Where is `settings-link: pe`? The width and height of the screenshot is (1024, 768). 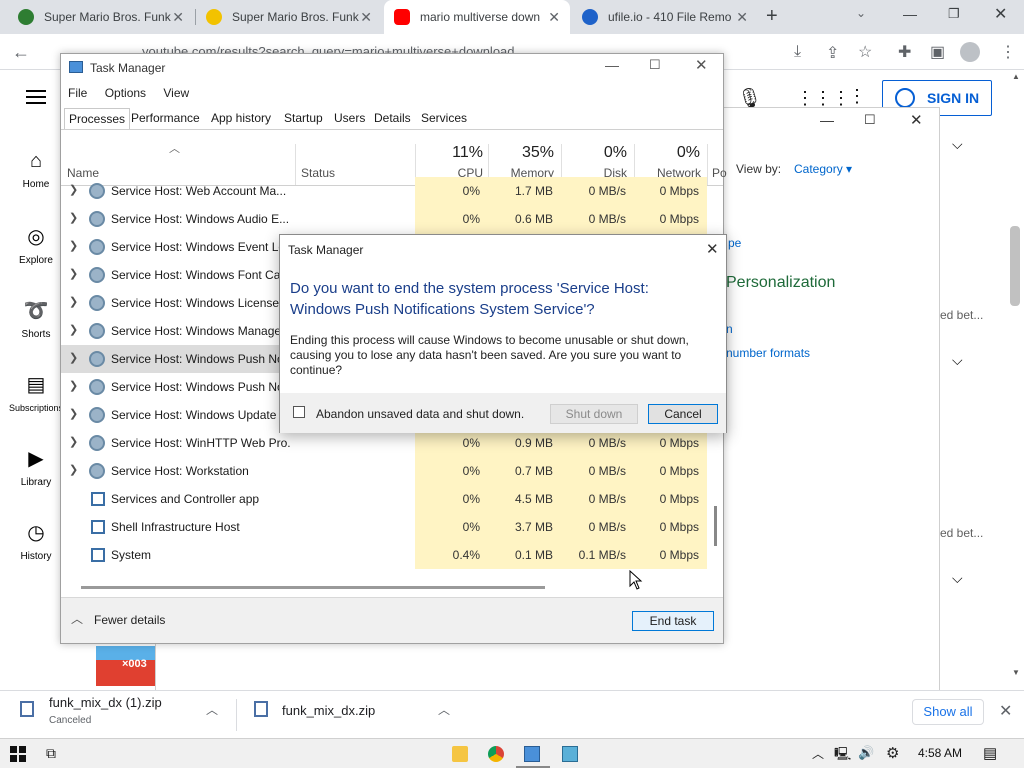
settings-link: pe is located at coordinates (734, 243).